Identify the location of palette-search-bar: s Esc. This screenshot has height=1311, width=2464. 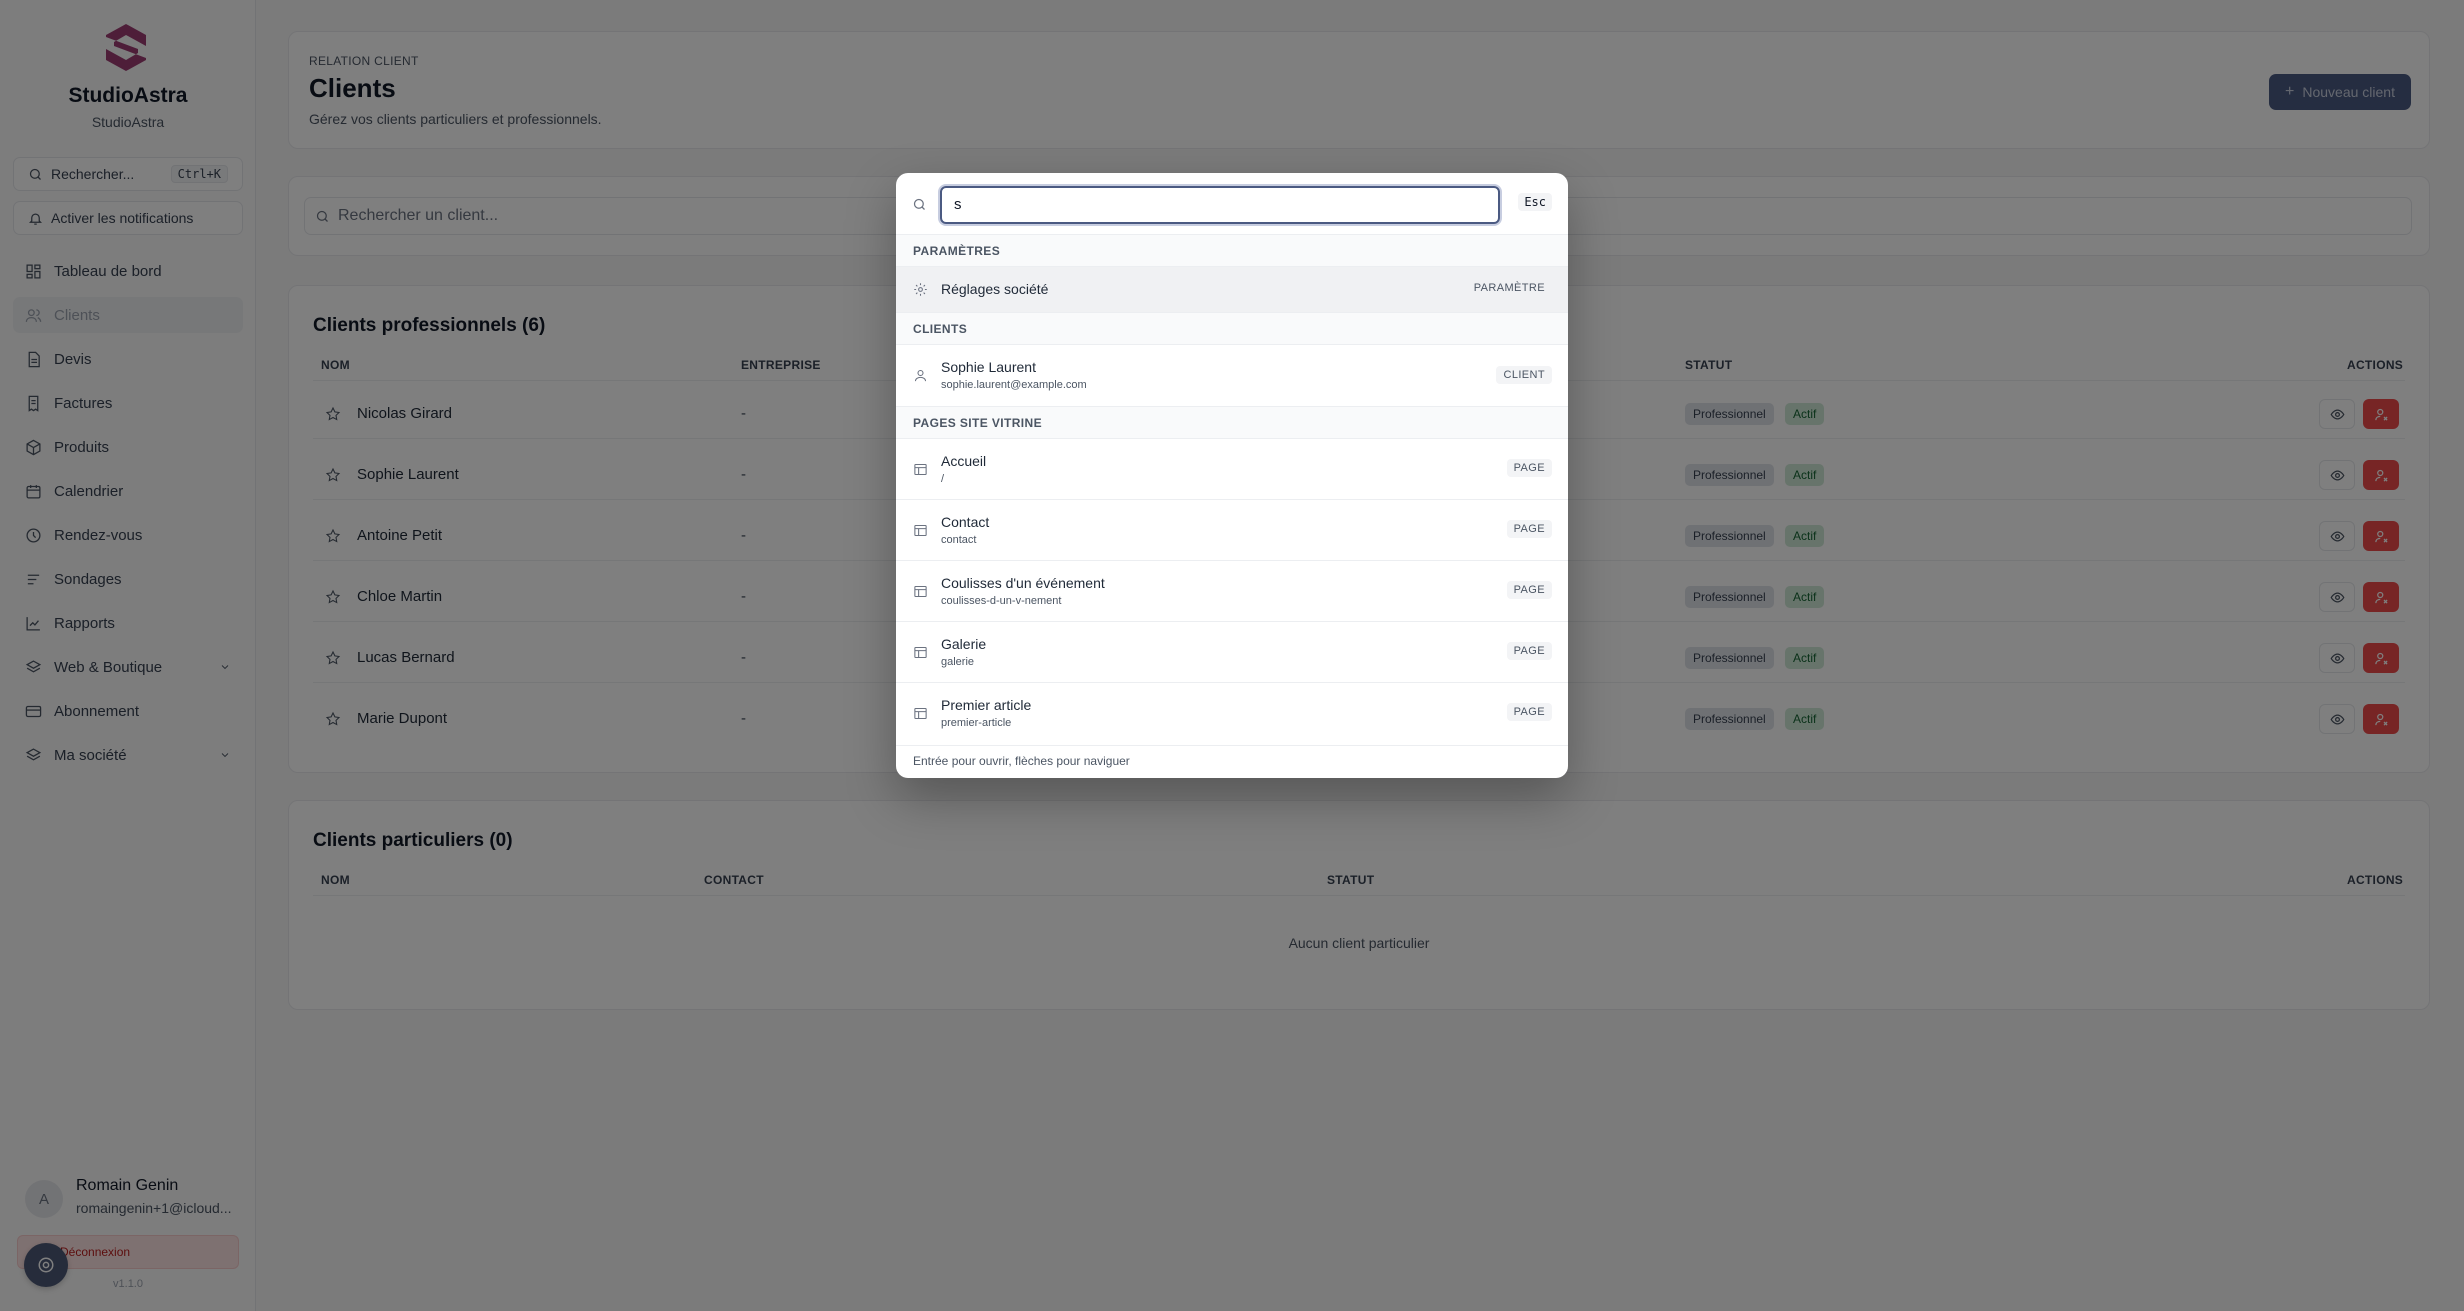
(1232, 204).